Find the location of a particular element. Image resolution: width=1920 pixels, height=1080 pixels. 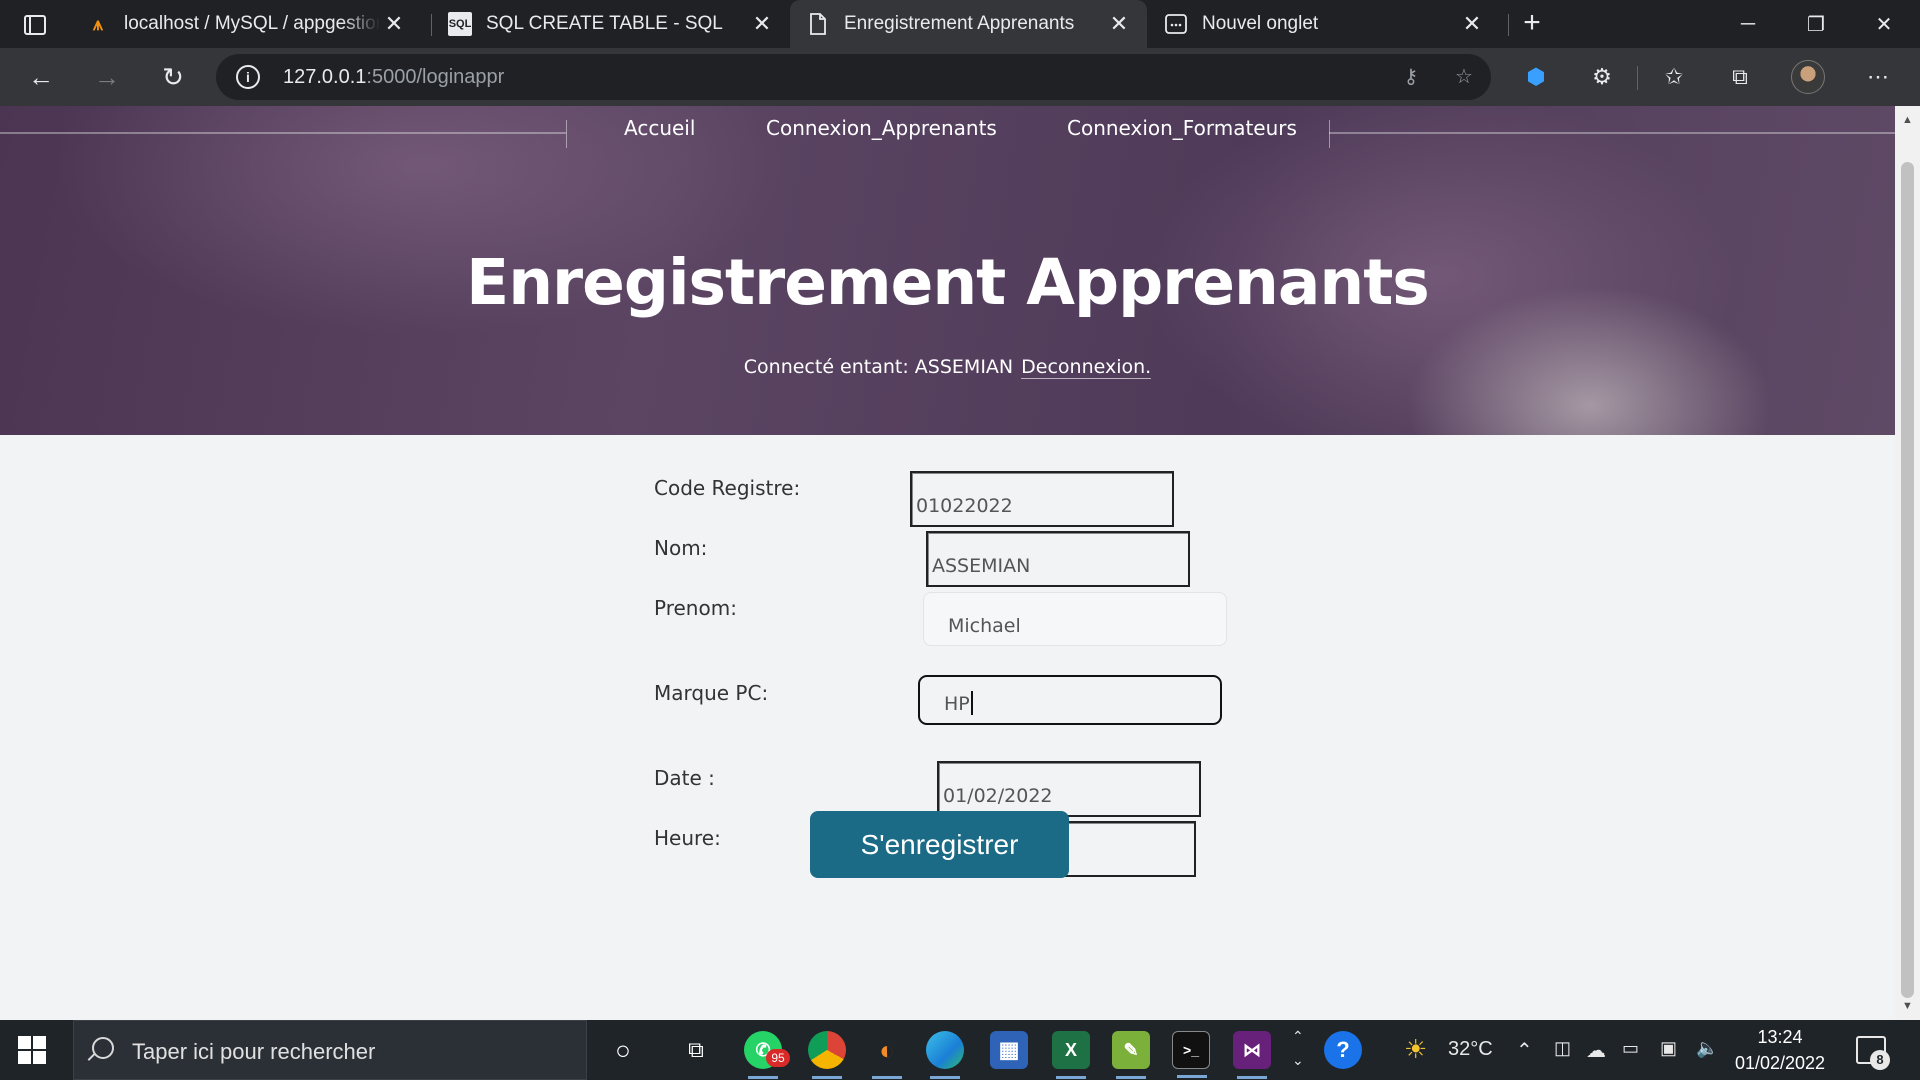

key-icon: ⚷ is located at coordinates (1411, 77).